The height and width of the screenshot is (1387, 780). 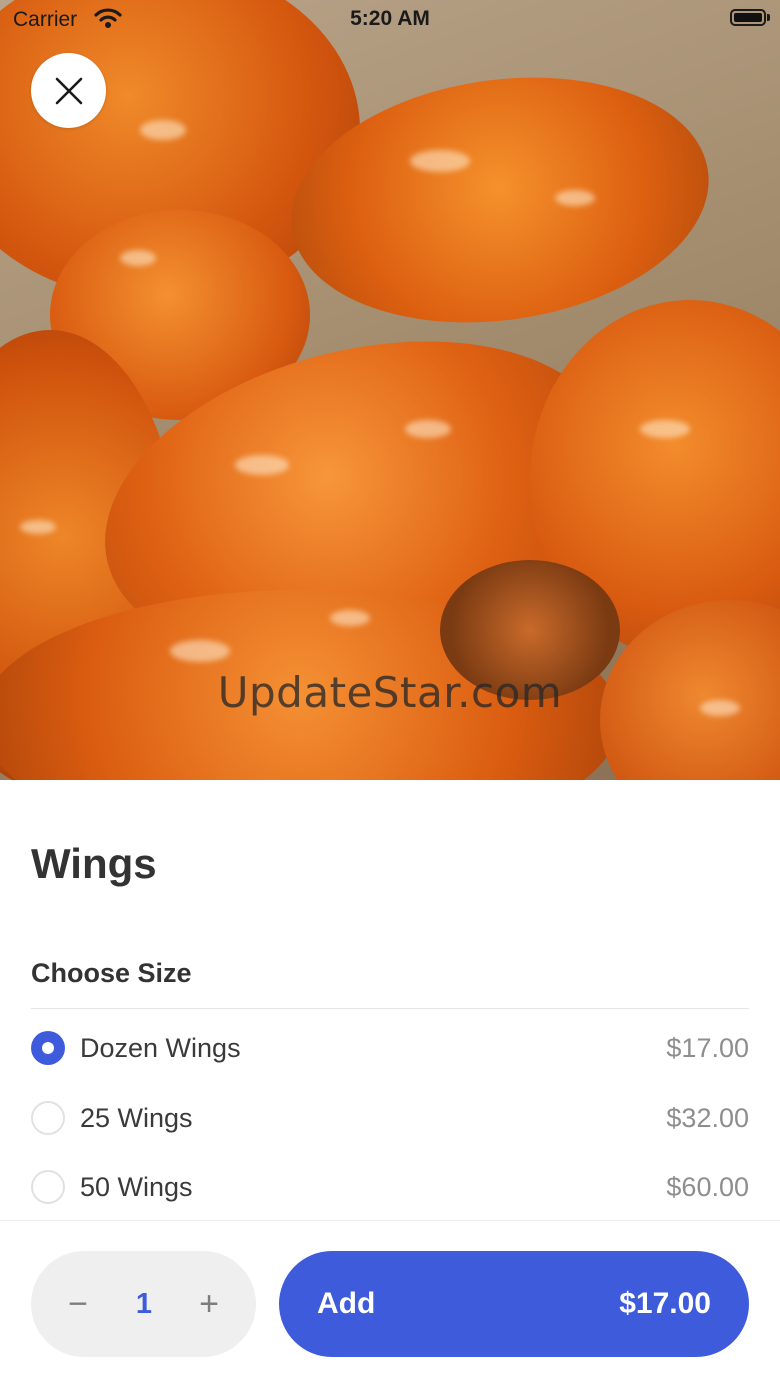 I want to click on status-time: 5:20 AM, so click(x=390, y=18).